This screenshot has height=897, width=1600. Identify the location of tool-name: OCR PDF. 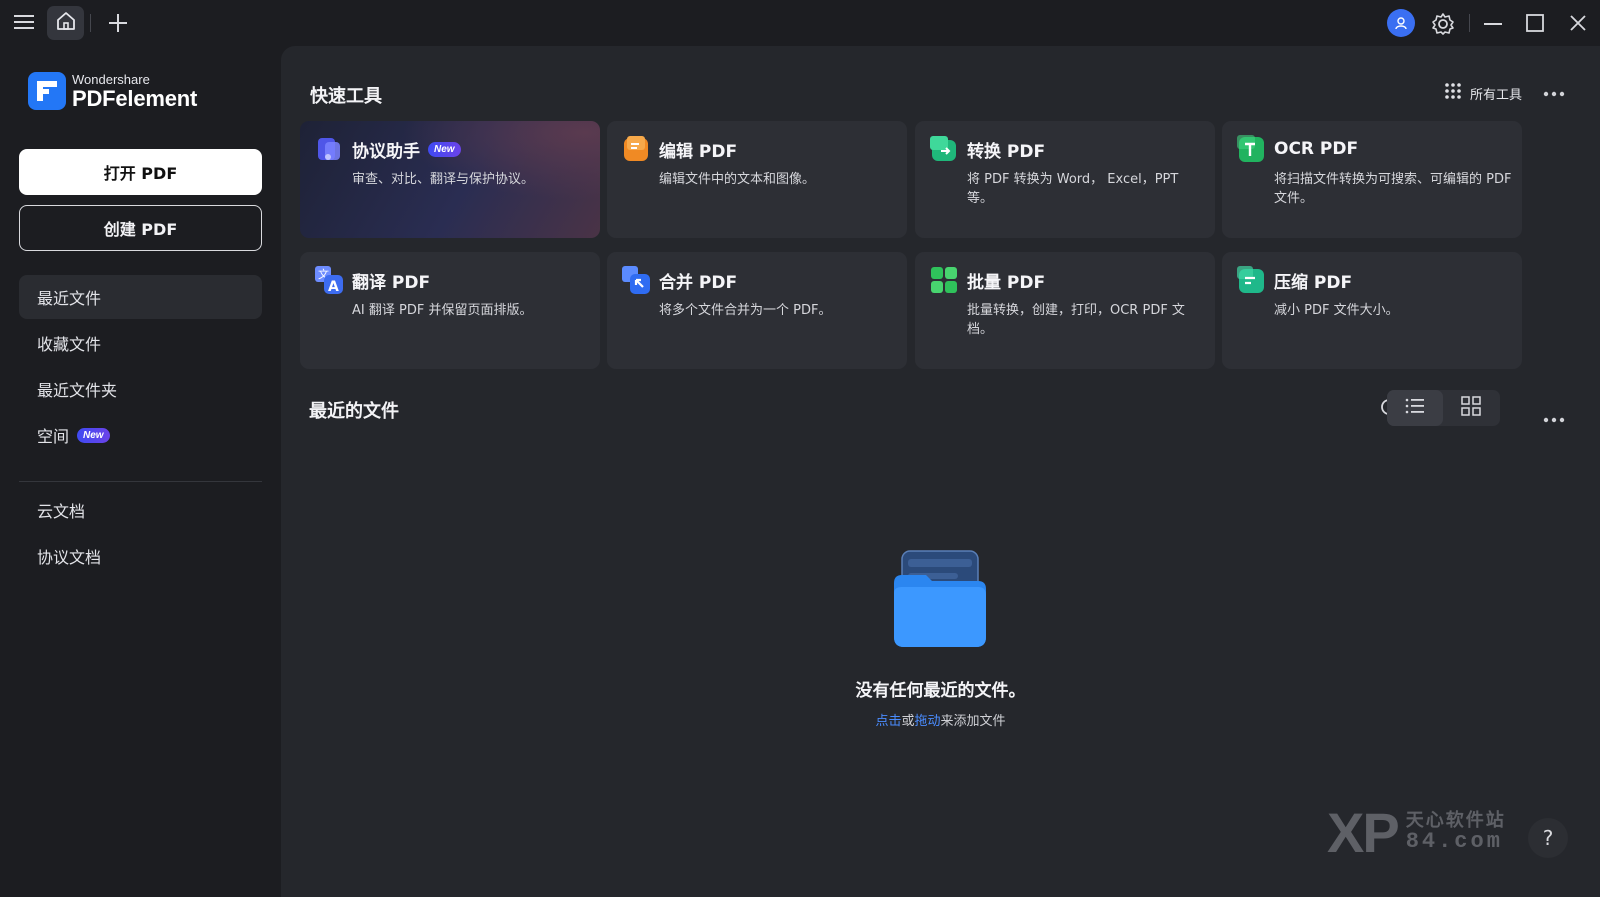
(1316, 149).